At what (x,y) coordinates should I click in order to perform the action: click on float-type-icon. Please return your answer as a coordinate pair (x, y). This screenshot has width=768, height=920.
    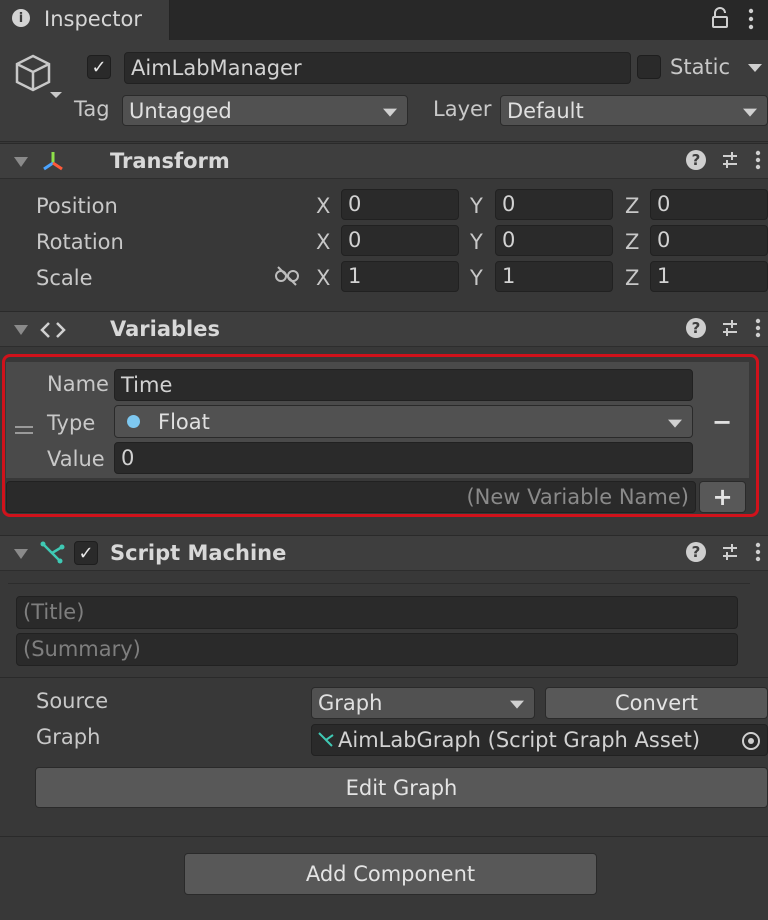
    Looking at the image, I should click on (133, 421).